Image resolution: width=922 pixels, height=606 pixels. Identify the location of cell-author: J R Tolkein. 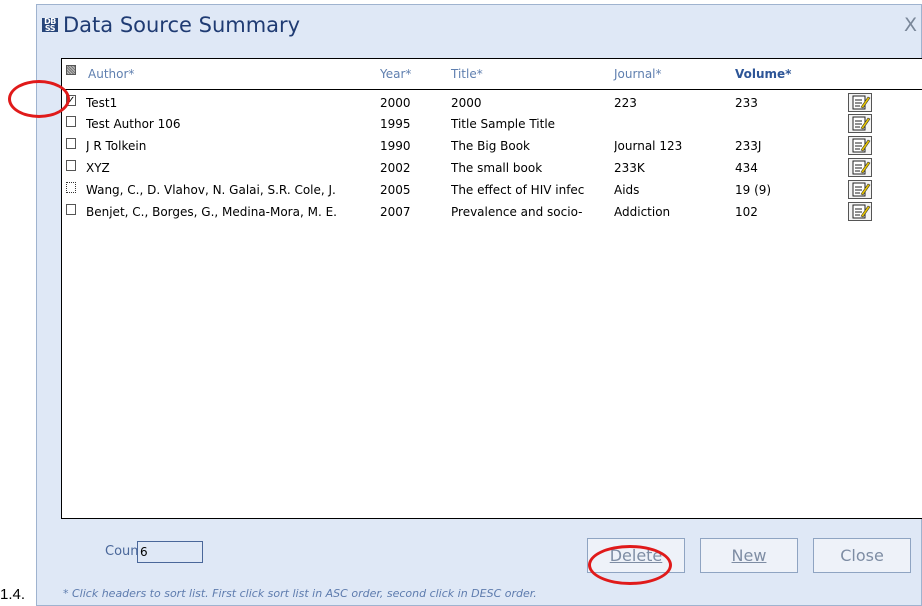
(116, 146).